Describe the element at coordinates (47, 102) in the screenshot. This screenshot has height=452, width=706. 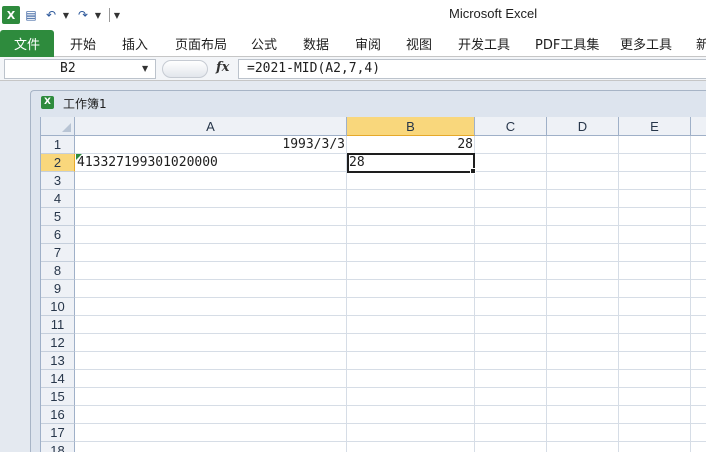
I see `workbook-icon: X` at that location.